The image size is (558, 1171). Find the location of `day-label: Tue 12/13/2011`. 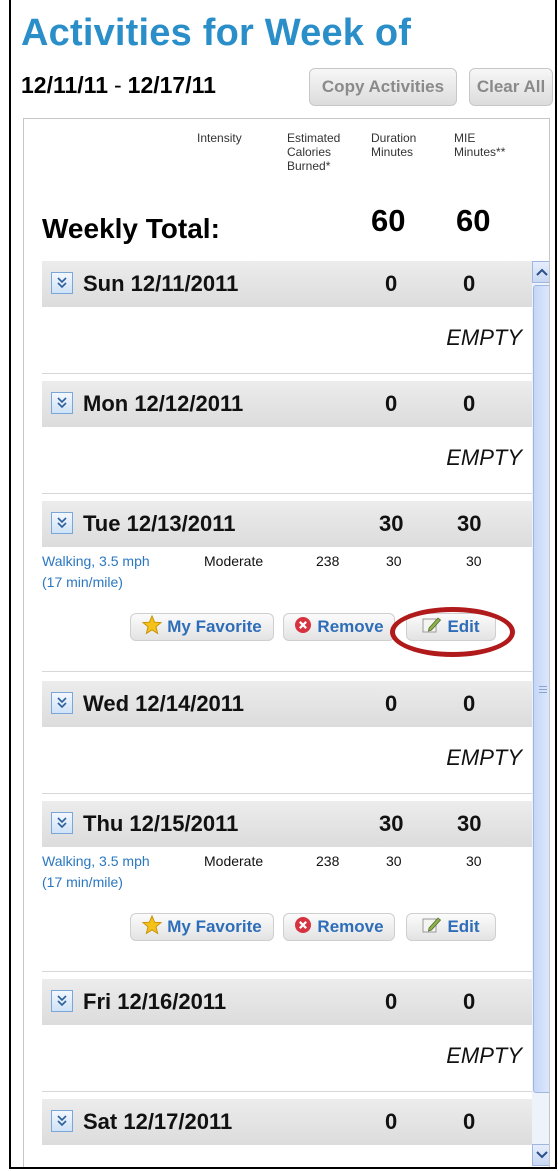

day-label: Tue 12/13/2011 is located at coordinates (159, 523).